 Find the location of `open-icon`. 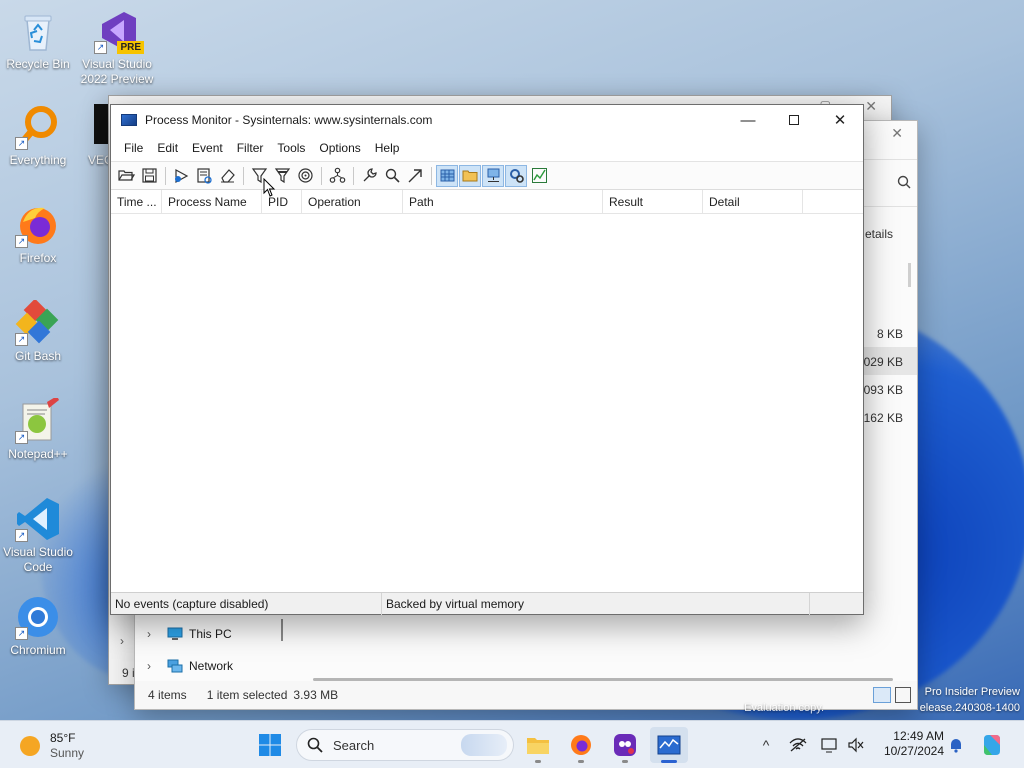

open-icon is located at coordinates (126, 176).